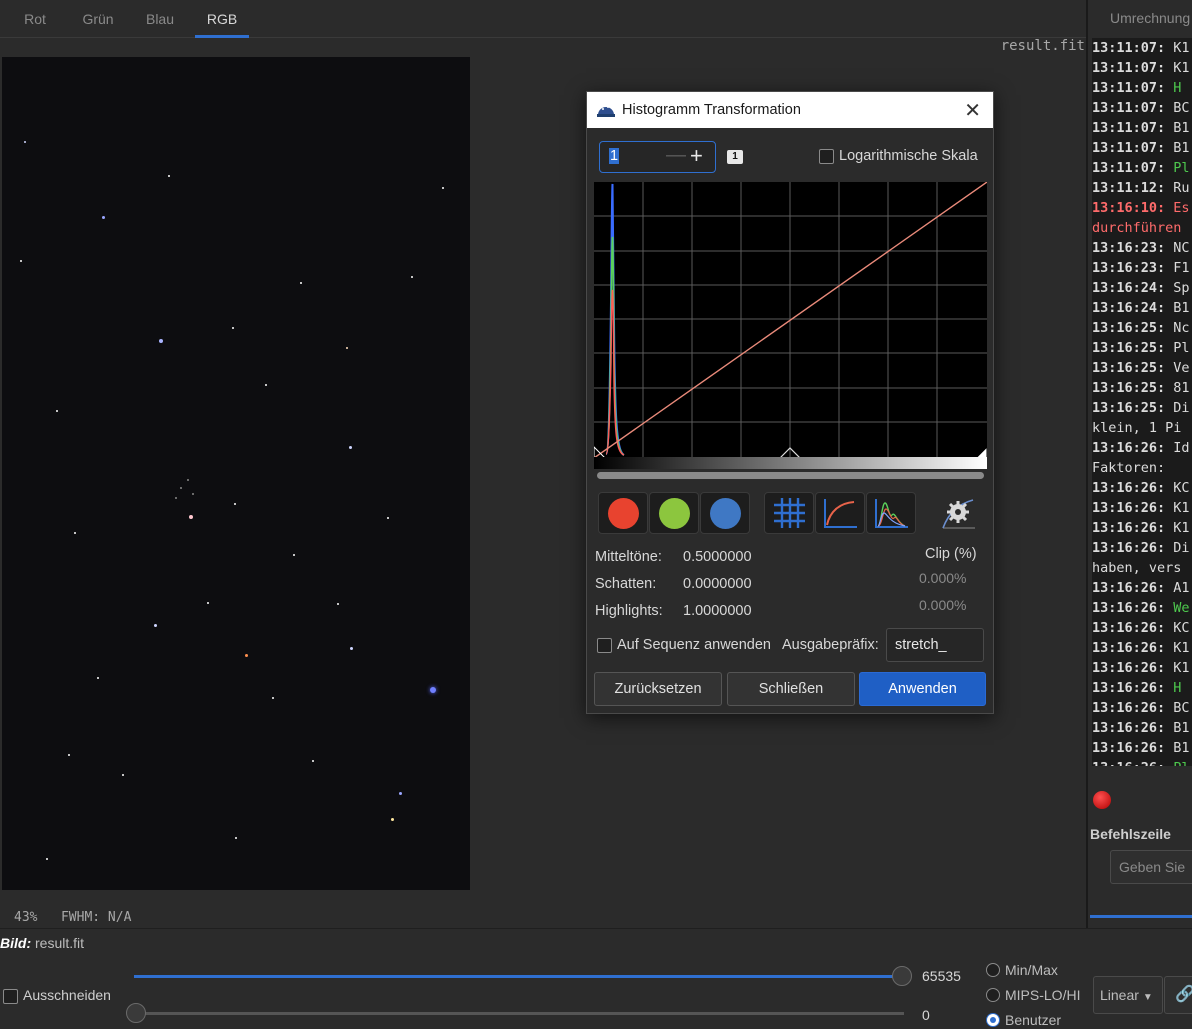  Describe the element at coordinates (10, 996) in the screenshot. I see `crop-checkbox-box` at that location.